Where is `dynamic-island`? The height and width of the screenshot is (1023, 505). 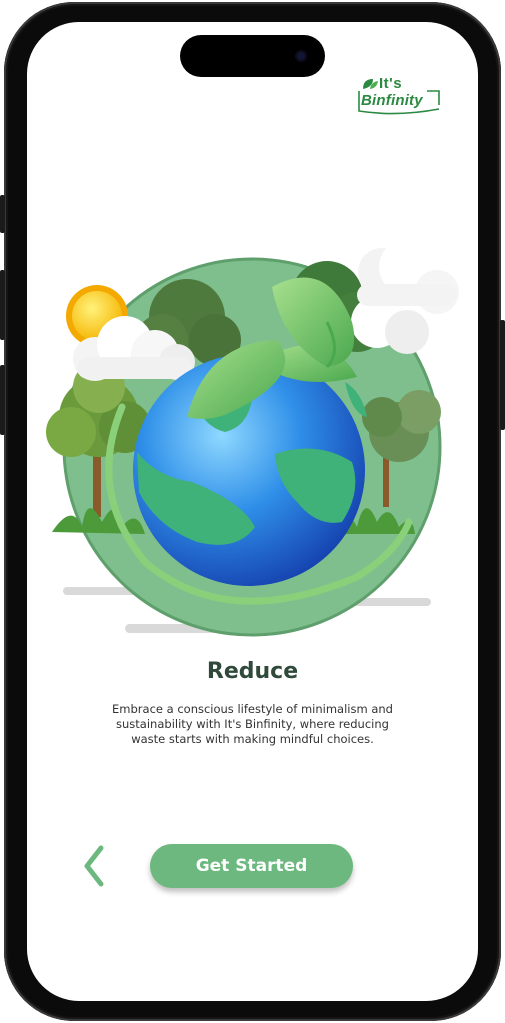
dynamic-island is located at coordinates (252, 56).